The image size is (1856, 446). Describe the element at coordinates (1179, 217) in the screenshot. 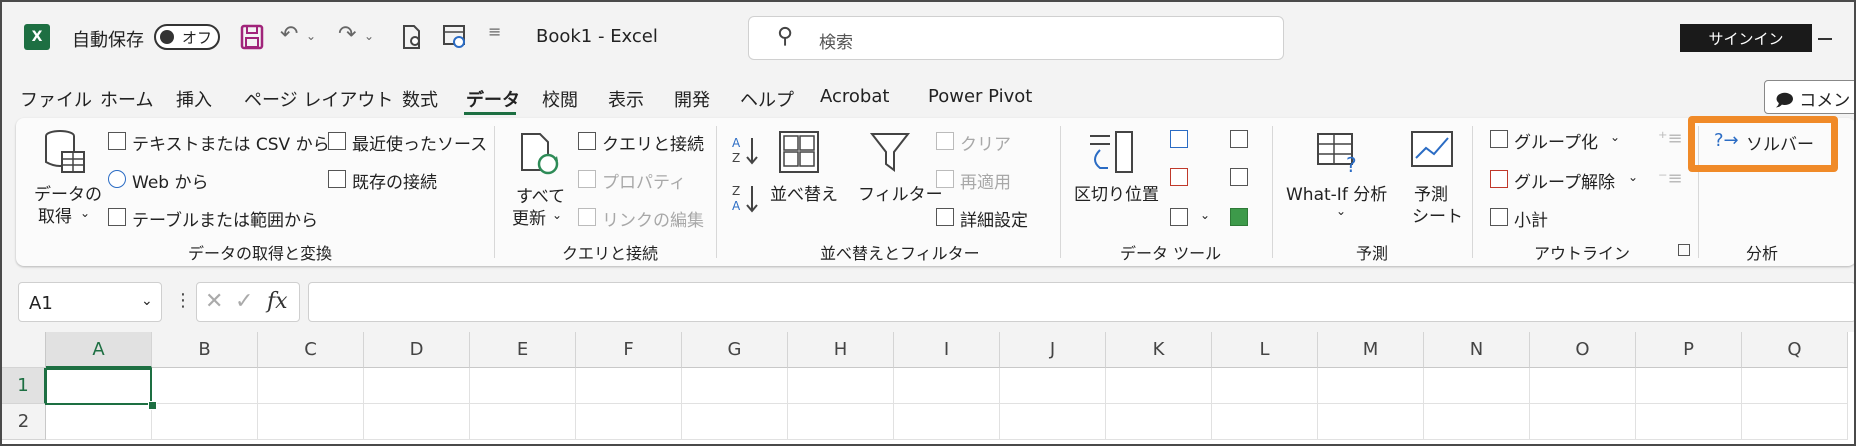

I see `data-validation-icon` at that location.